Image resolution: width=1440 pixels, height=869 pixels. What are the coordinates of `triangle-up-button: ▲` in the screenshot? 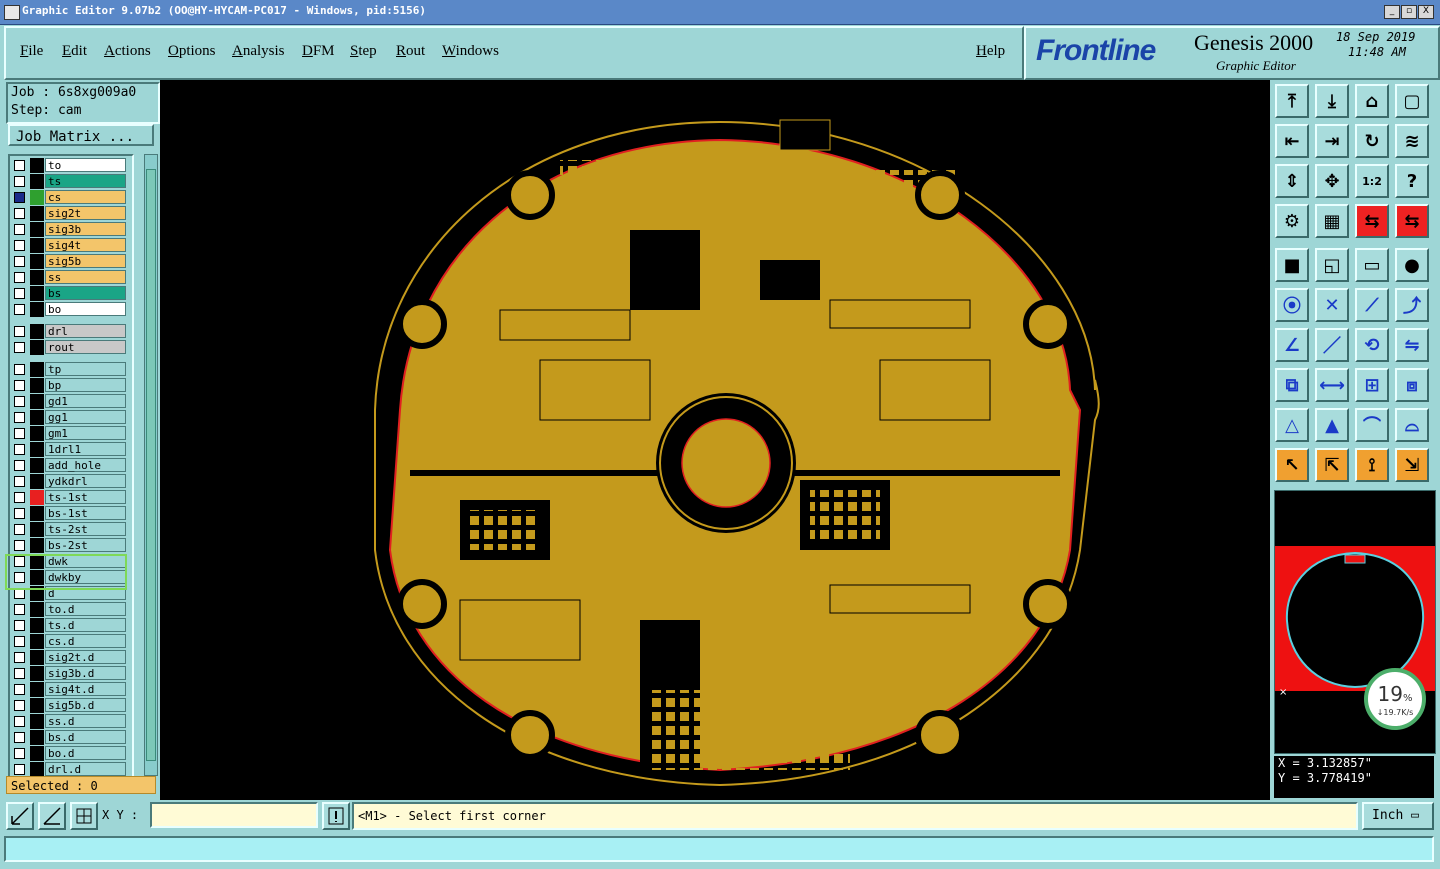 It's located at (1332, 425).